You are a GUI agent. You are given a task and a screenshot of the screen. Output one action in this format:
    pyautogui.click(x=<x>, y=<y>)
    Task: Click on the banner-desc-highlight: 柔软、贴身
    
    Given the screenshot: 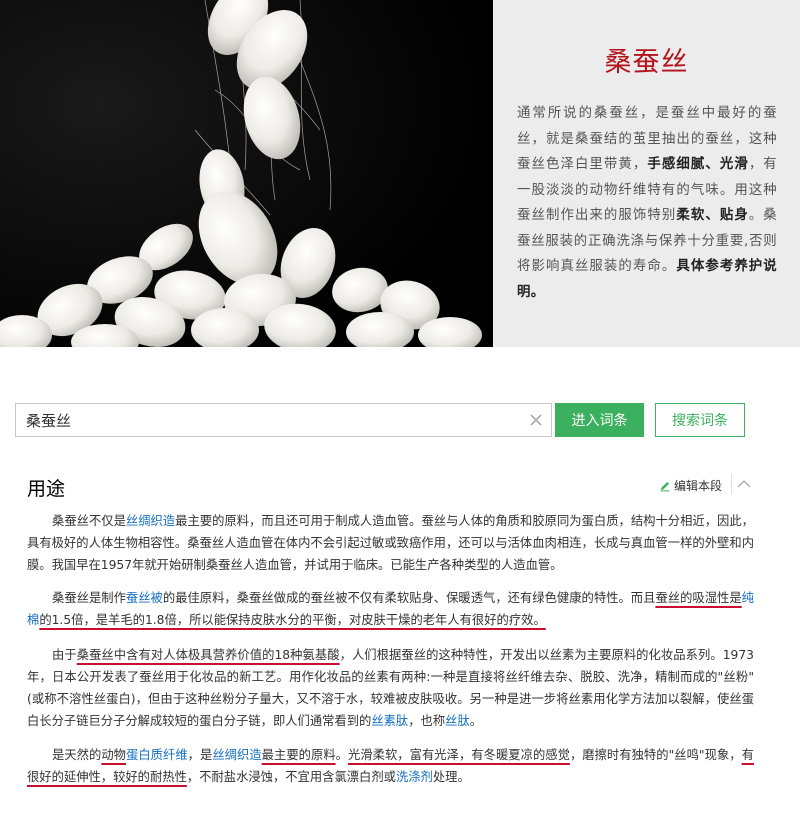 What is the action you would take?
    pyautogui.click(x=712, y=215)
    